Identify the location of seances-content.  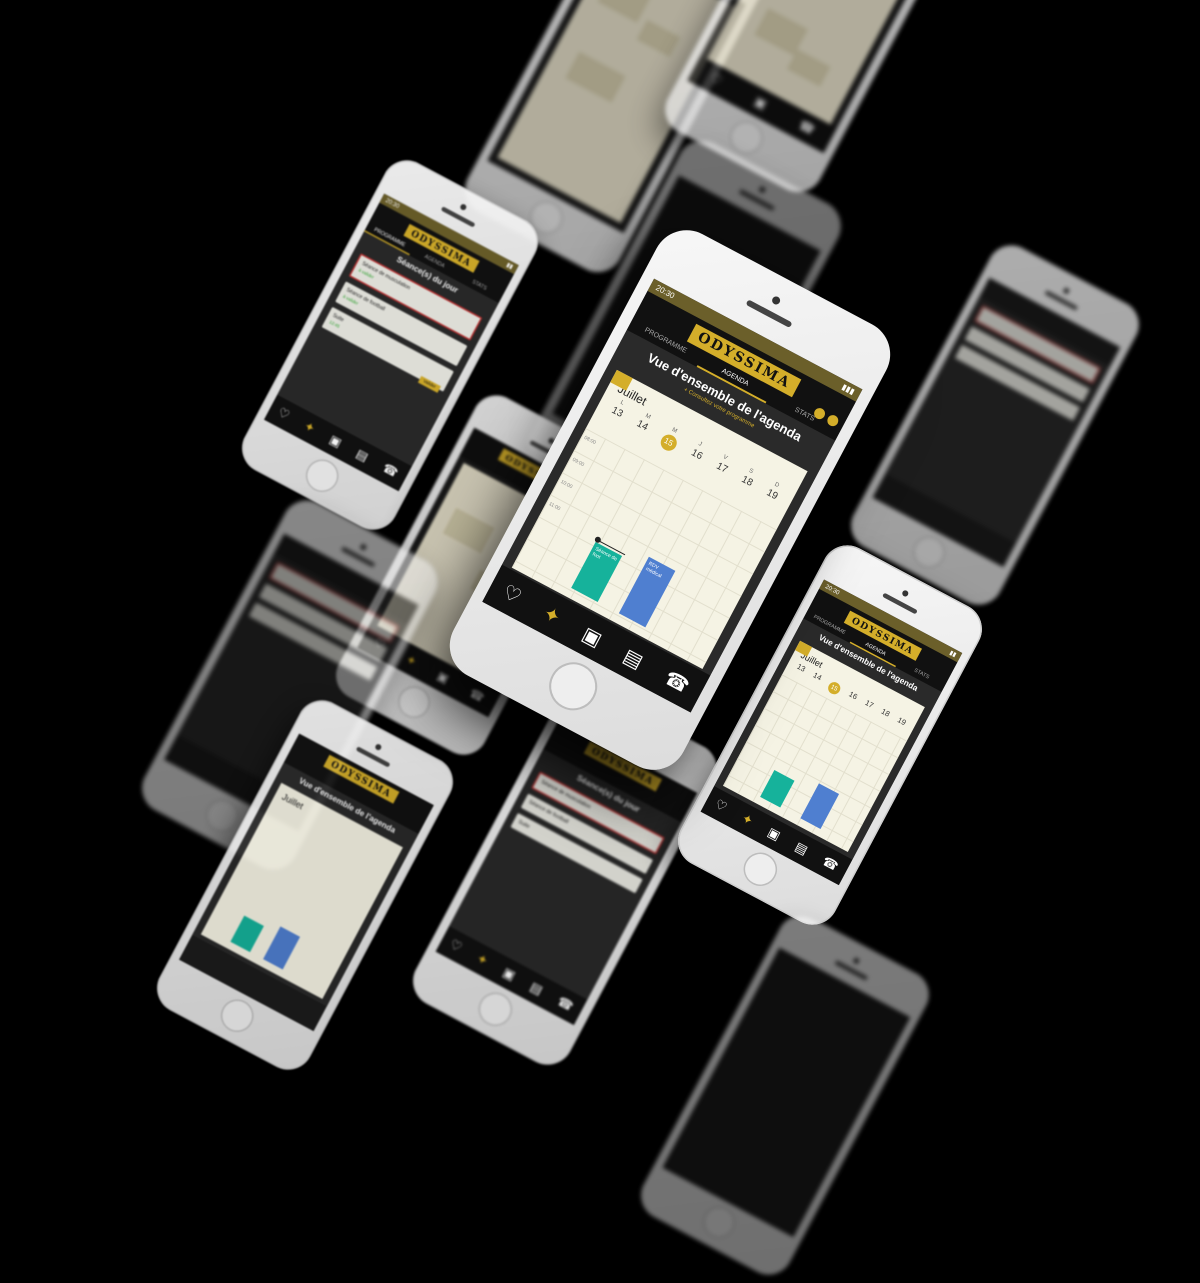
(998, 420).